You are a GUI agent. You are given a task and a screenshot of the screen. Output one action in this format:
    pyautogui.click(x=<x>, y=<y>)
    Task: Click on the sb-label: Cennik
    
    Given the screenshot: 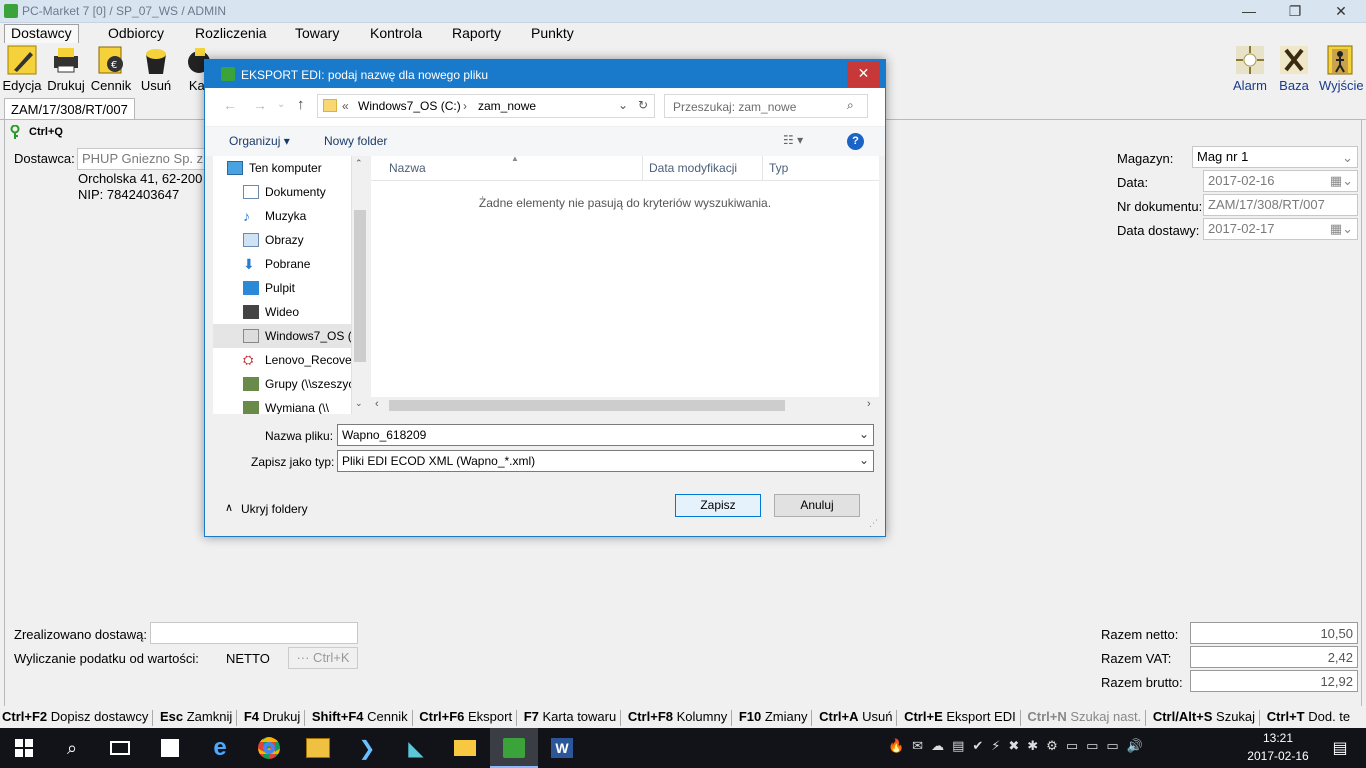 What is the action you would take?
    pyautogui.click(x=387, y=716)
    